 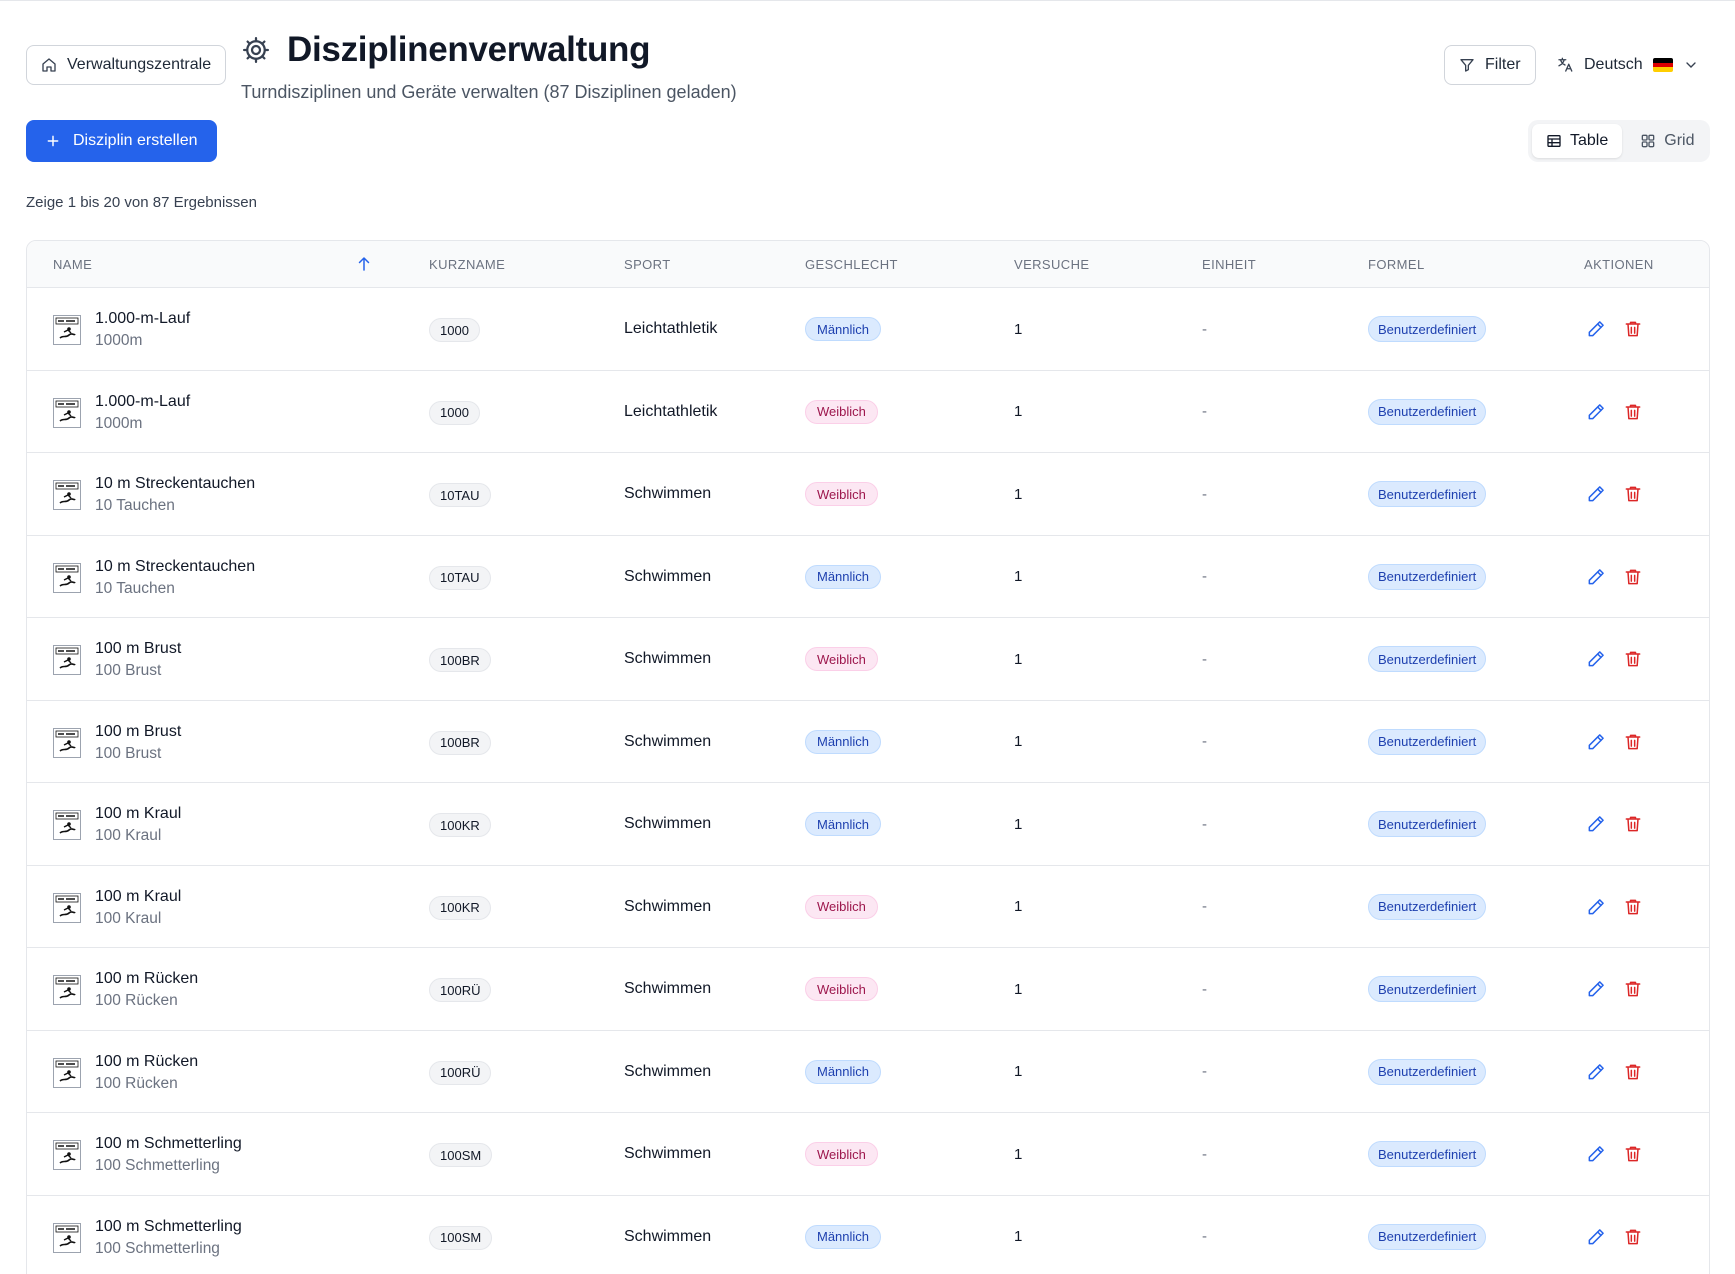 What do you see at coordinates (1554, 141) in the screenshot?
I see `table-icon` at bounding box center [1554, 141].